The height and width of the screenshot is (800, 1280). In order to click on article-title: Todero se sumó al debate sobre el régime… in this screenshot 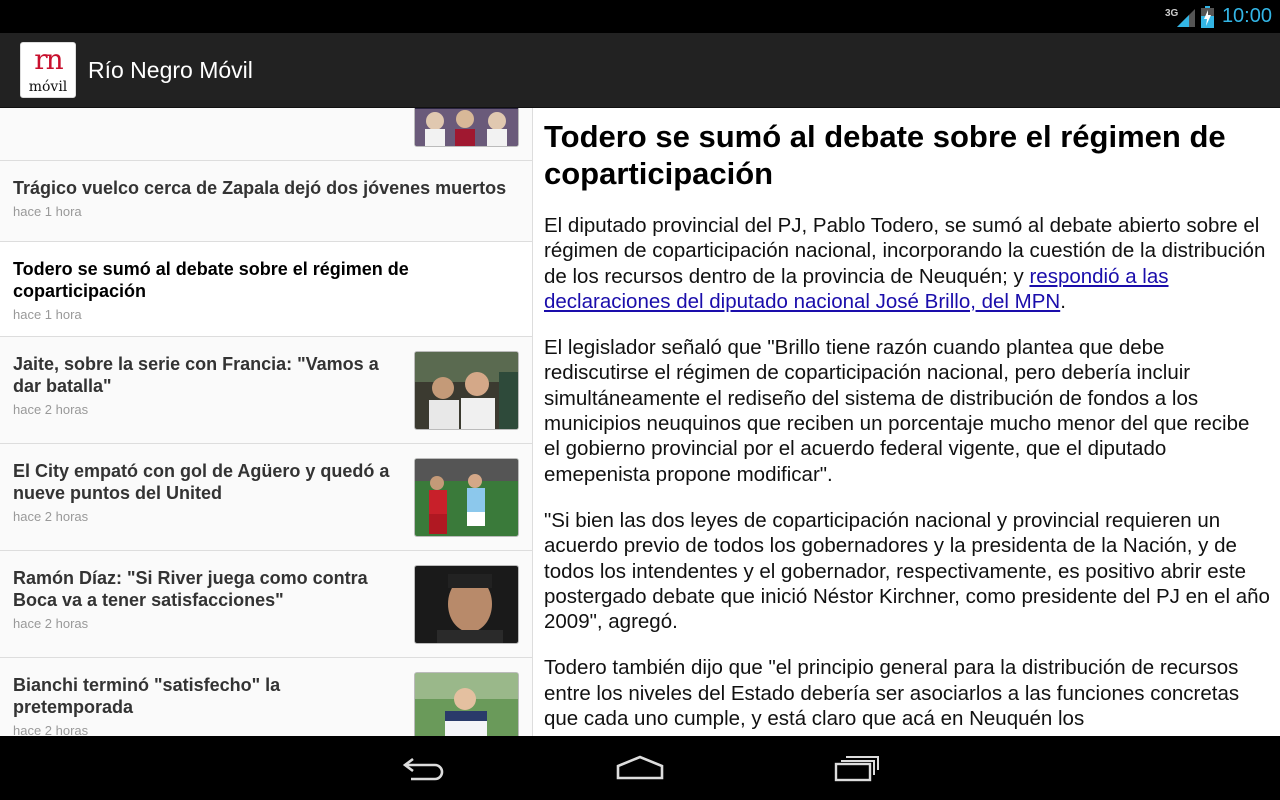, I will do `click(885, 155)`.